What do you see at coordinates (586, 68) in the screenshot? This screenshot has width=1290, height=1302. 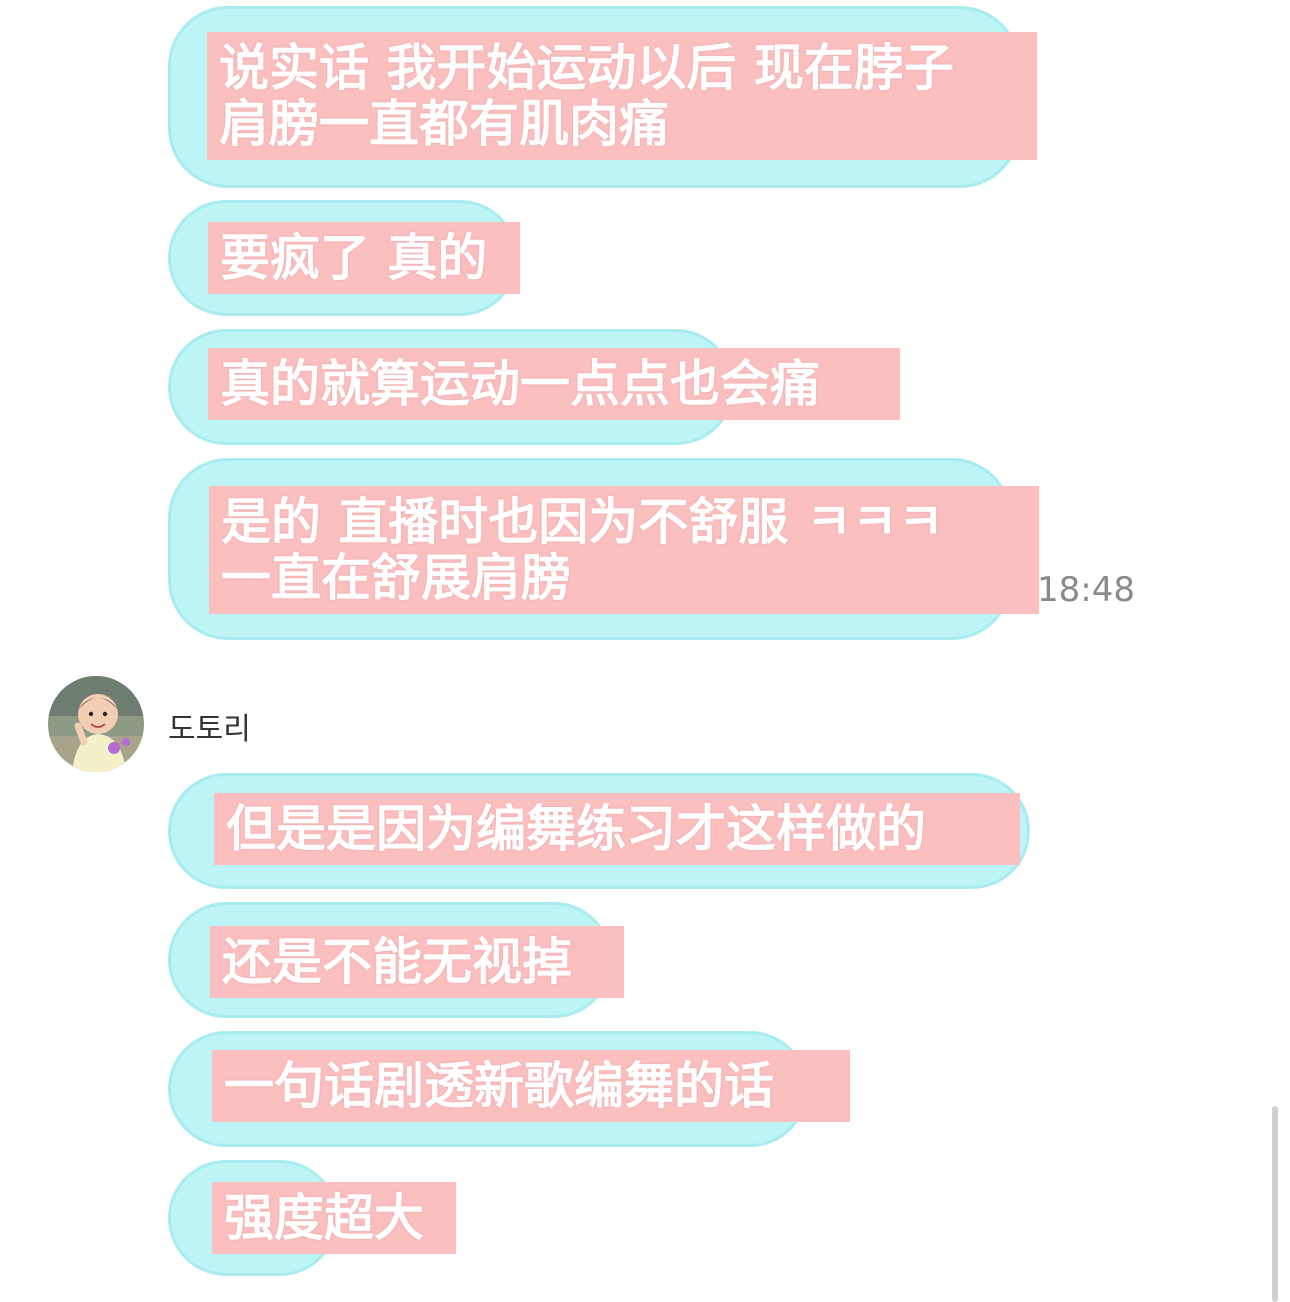 I see `message-line: 说实话 我开始运动以后 现在脖子` at bounding box center [586, 68].